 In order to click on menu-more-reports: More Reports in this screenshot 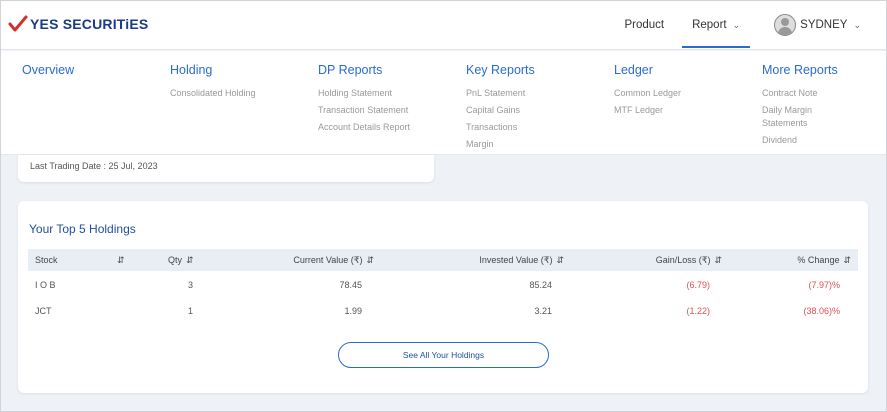, I will do `click(812, 70)`.